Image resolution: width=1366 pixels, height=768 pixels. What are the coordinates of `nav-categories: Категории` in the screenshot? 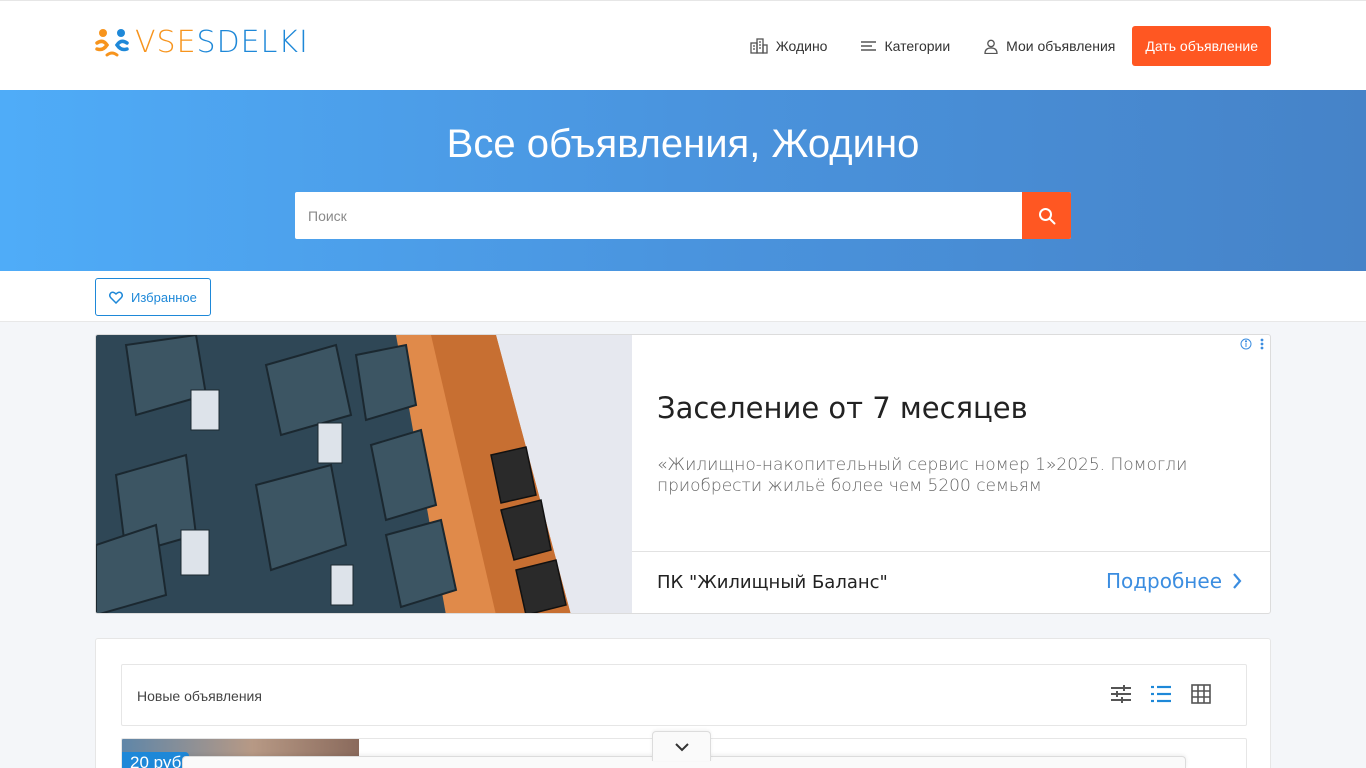 It's located at (905, 46).